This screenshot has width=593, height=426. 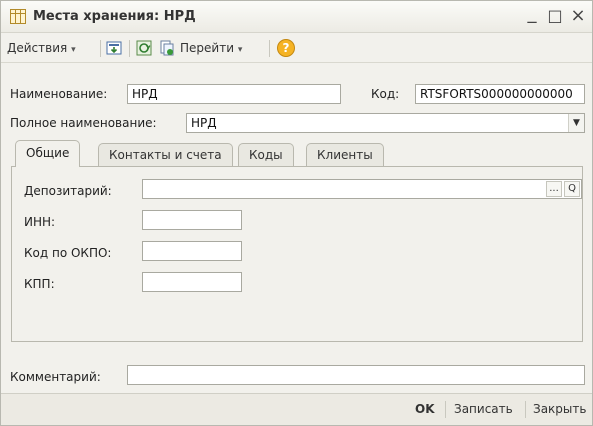 What do you see at coordinates (204, 123) in the screenshot?
I see `fullname-value: НРД` at bounding box center [204, 123].